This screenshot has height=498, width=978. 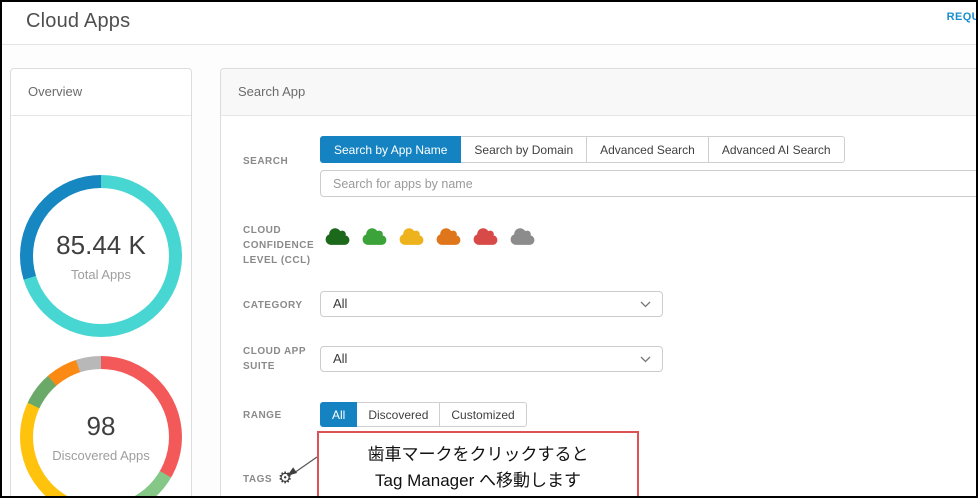 What do you see at coordinates (273, 305) in the screenshot?
I see `category-label: CATEGORY` at bounding box center [273, 305].